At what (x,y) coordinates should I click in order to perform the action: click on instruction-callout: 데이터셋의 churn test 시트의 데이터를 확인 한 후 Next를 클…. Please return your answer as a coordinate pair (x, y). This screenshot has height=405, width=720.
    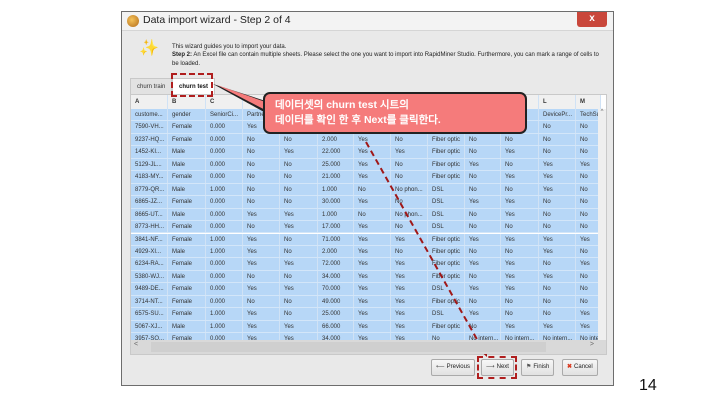
    Looking at the image, I should click on (395, 113).